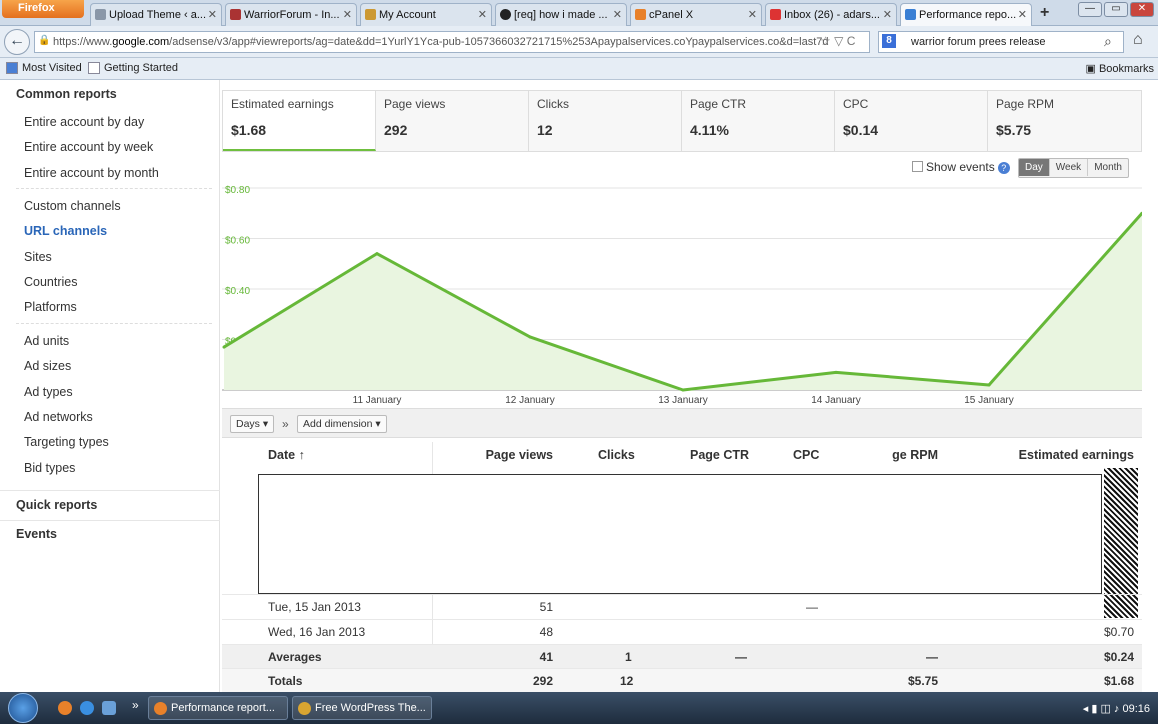 The image size is (1158, 724). I want to click on tab-performance-report: Performance repo... ✕, so click(966, 14).